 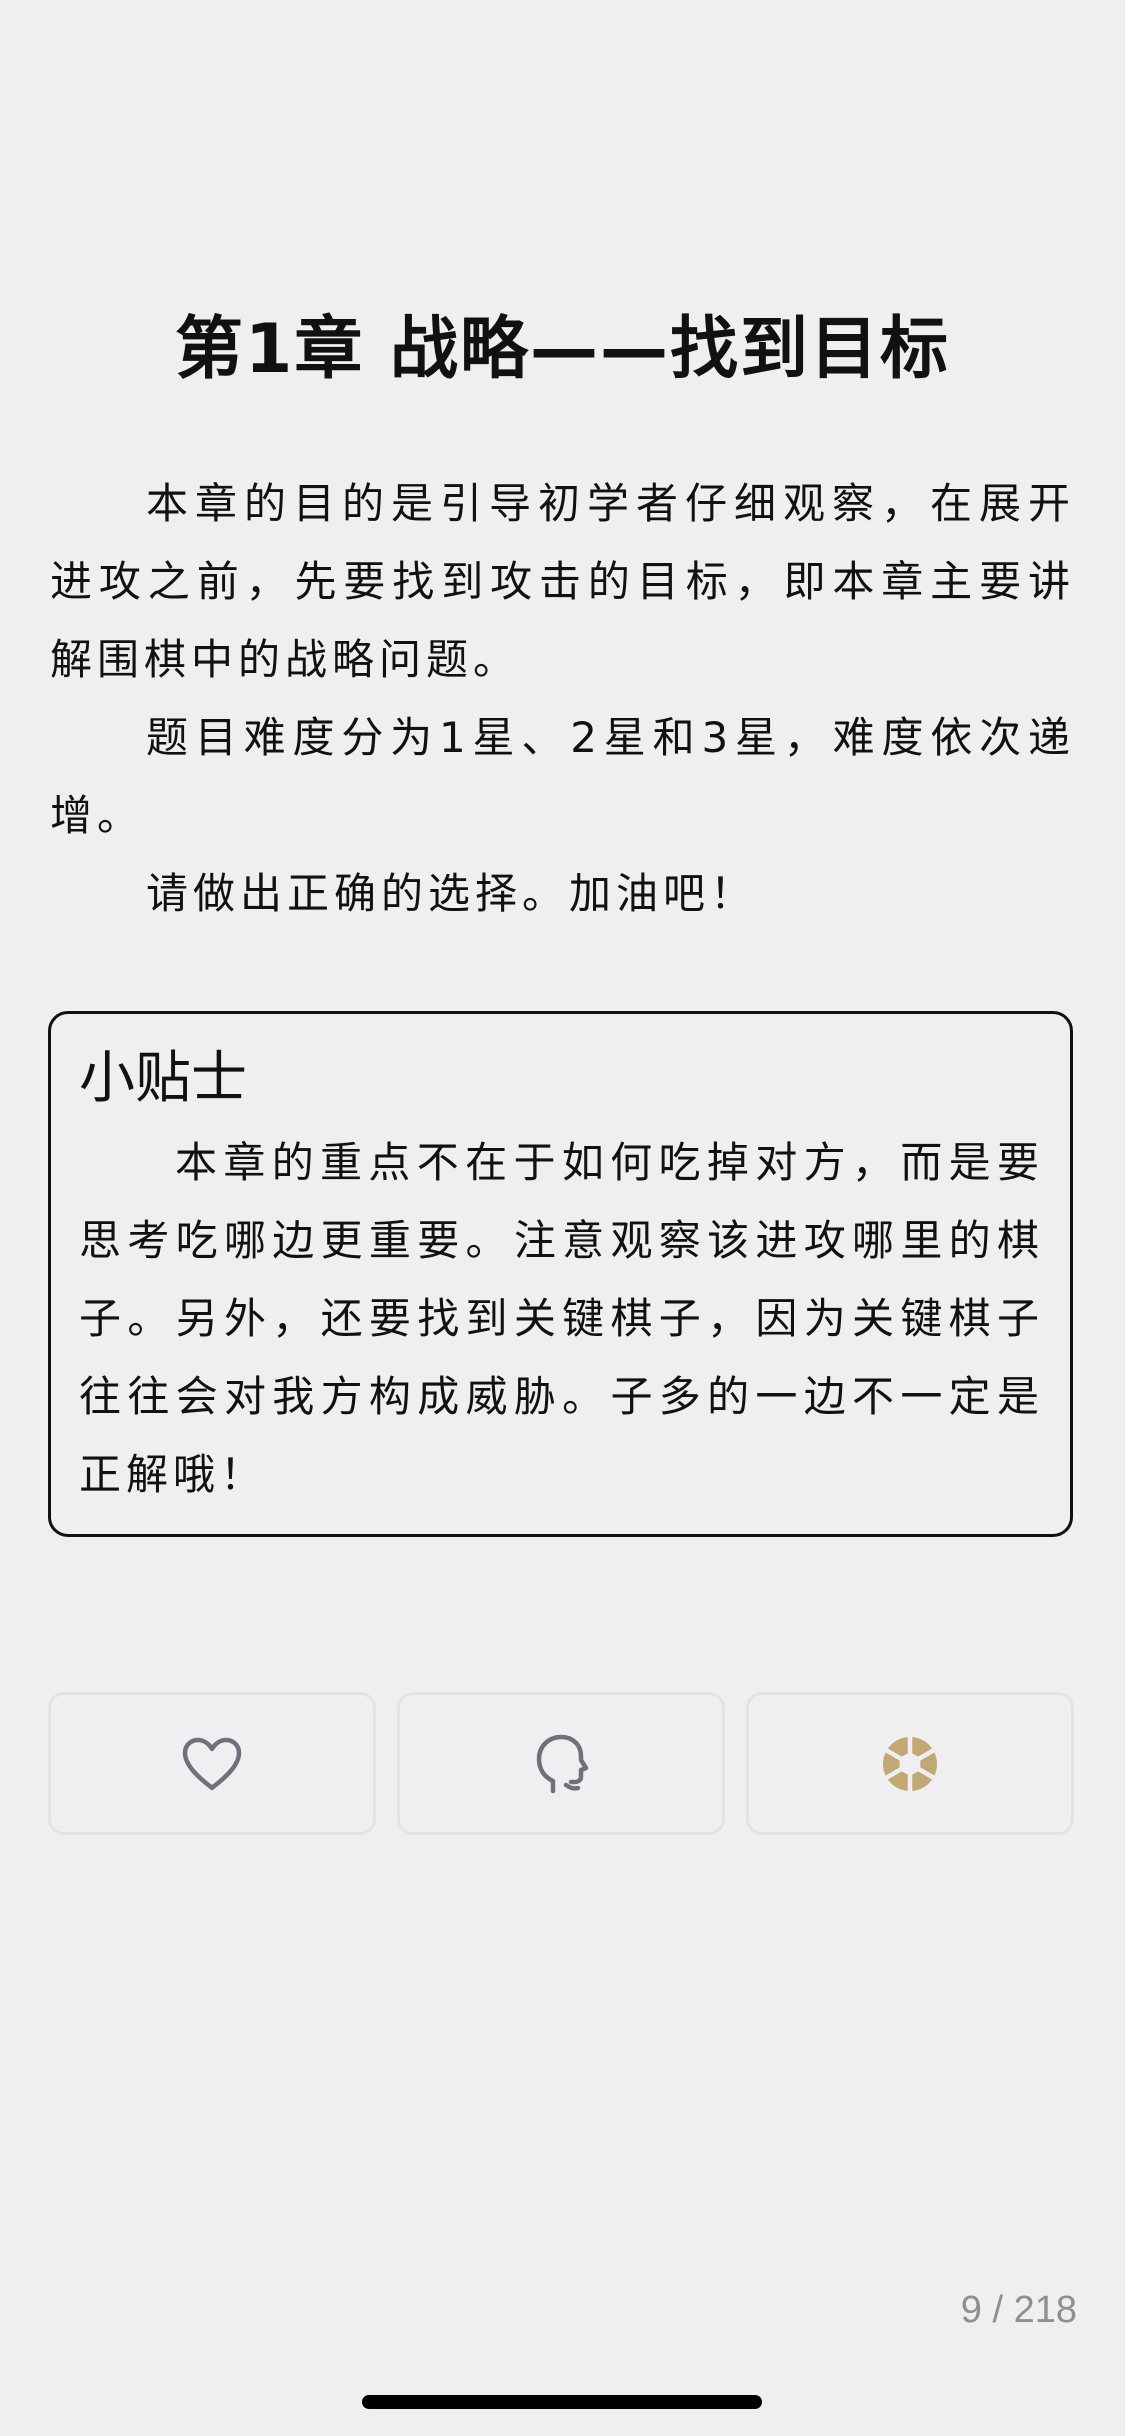 I want to click on heart-outline-icon, so click(x=212, y=1763).